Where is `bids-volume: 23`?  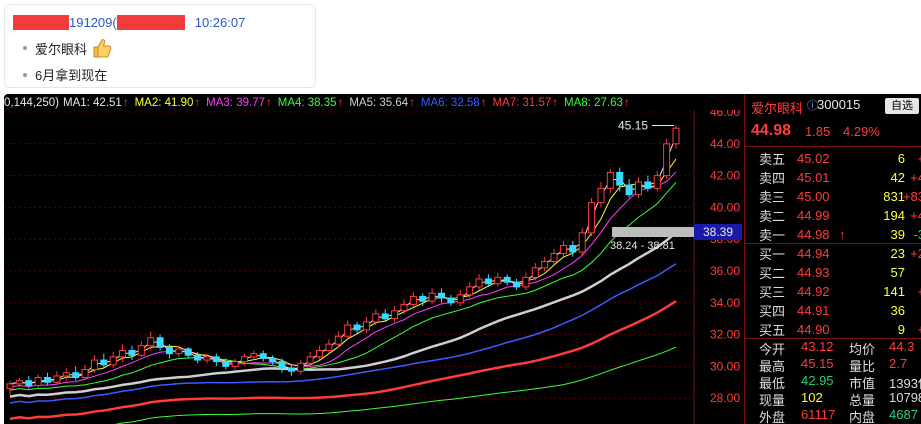 bids-volume: 23 is located at coordinates (897, 253).